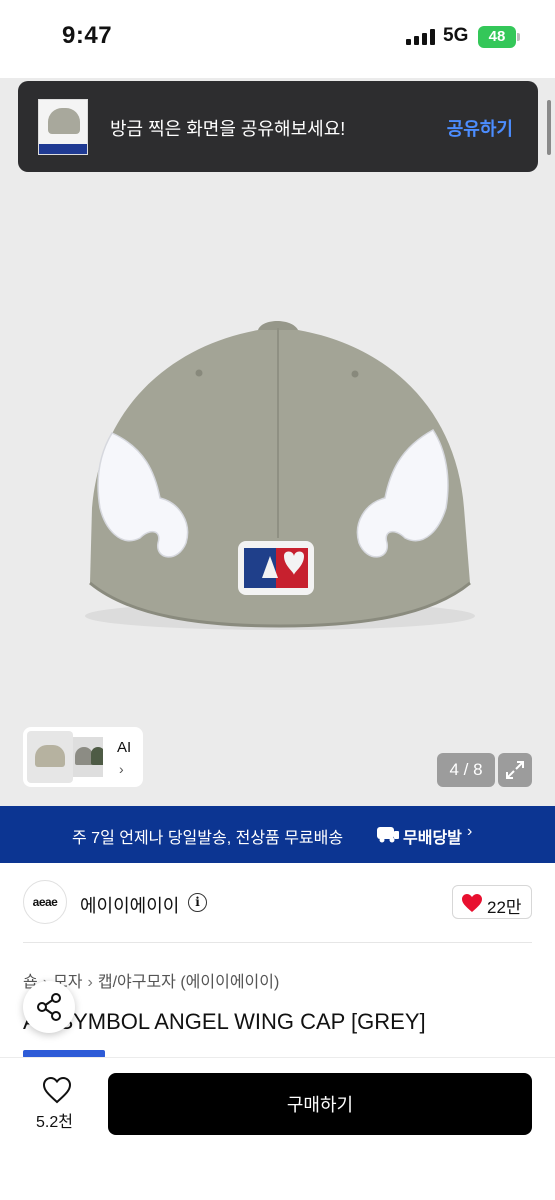  Describe the element at coordinates (124, 747) in the screenshot. I see `ai-label: AI` at that location.